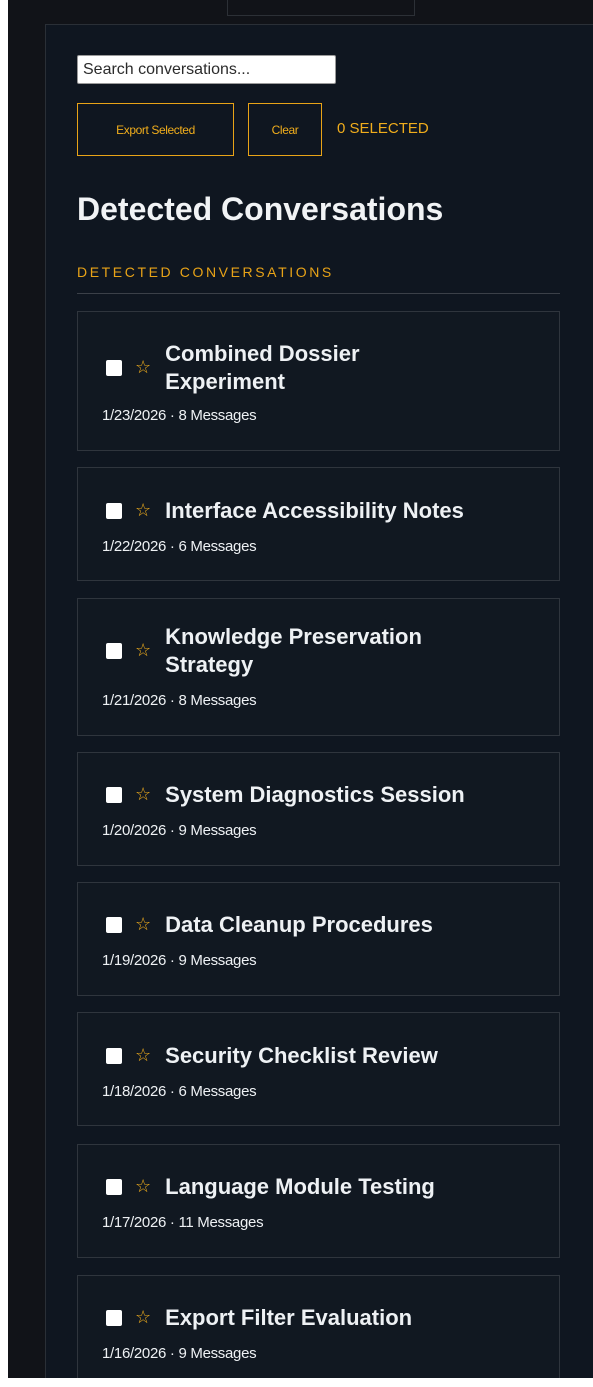  I want to click on conversation-meta: 1/17/2026 · 11 Messages, so click(183, 1222).